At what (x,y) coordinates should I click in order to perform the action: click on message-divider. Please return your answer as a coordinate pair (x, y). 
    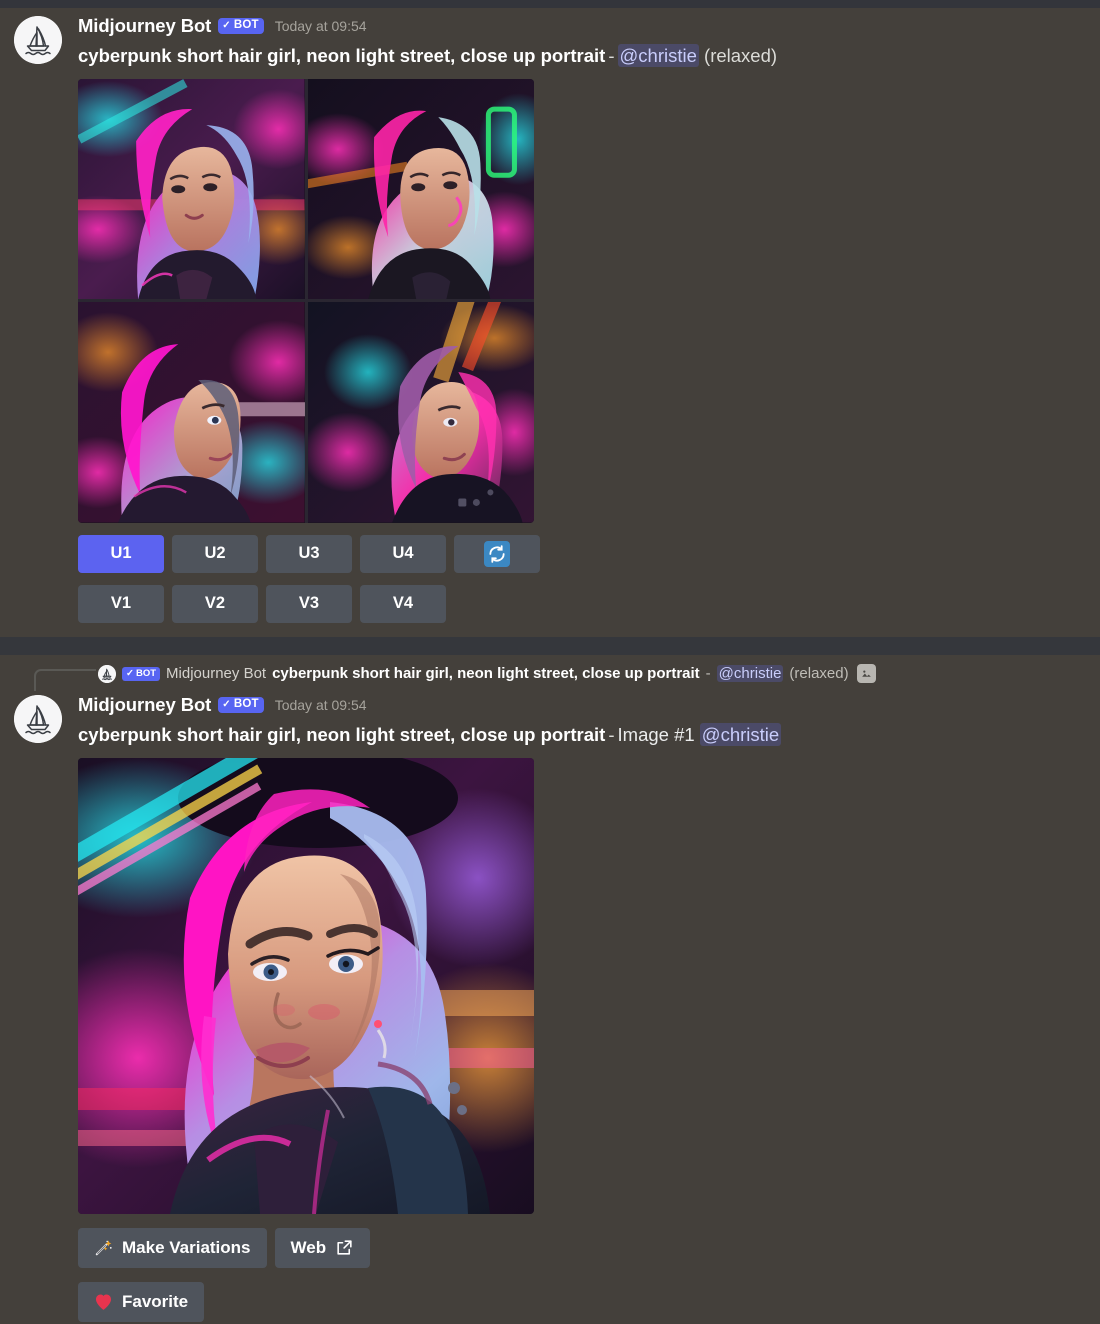
    Looking at the image, I should click on (550, 645).